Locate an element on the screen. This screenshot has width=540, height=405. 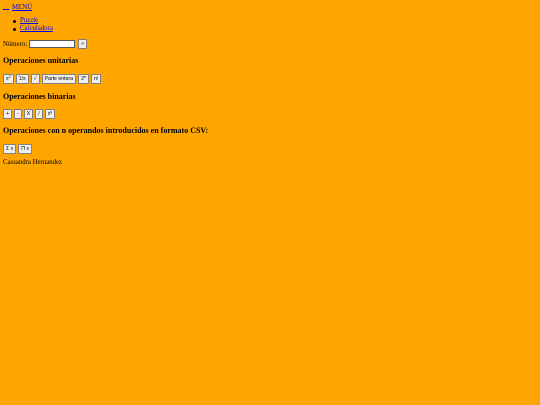
nav-link-calculadora: Calculadora is located at coordinates (36, 28).